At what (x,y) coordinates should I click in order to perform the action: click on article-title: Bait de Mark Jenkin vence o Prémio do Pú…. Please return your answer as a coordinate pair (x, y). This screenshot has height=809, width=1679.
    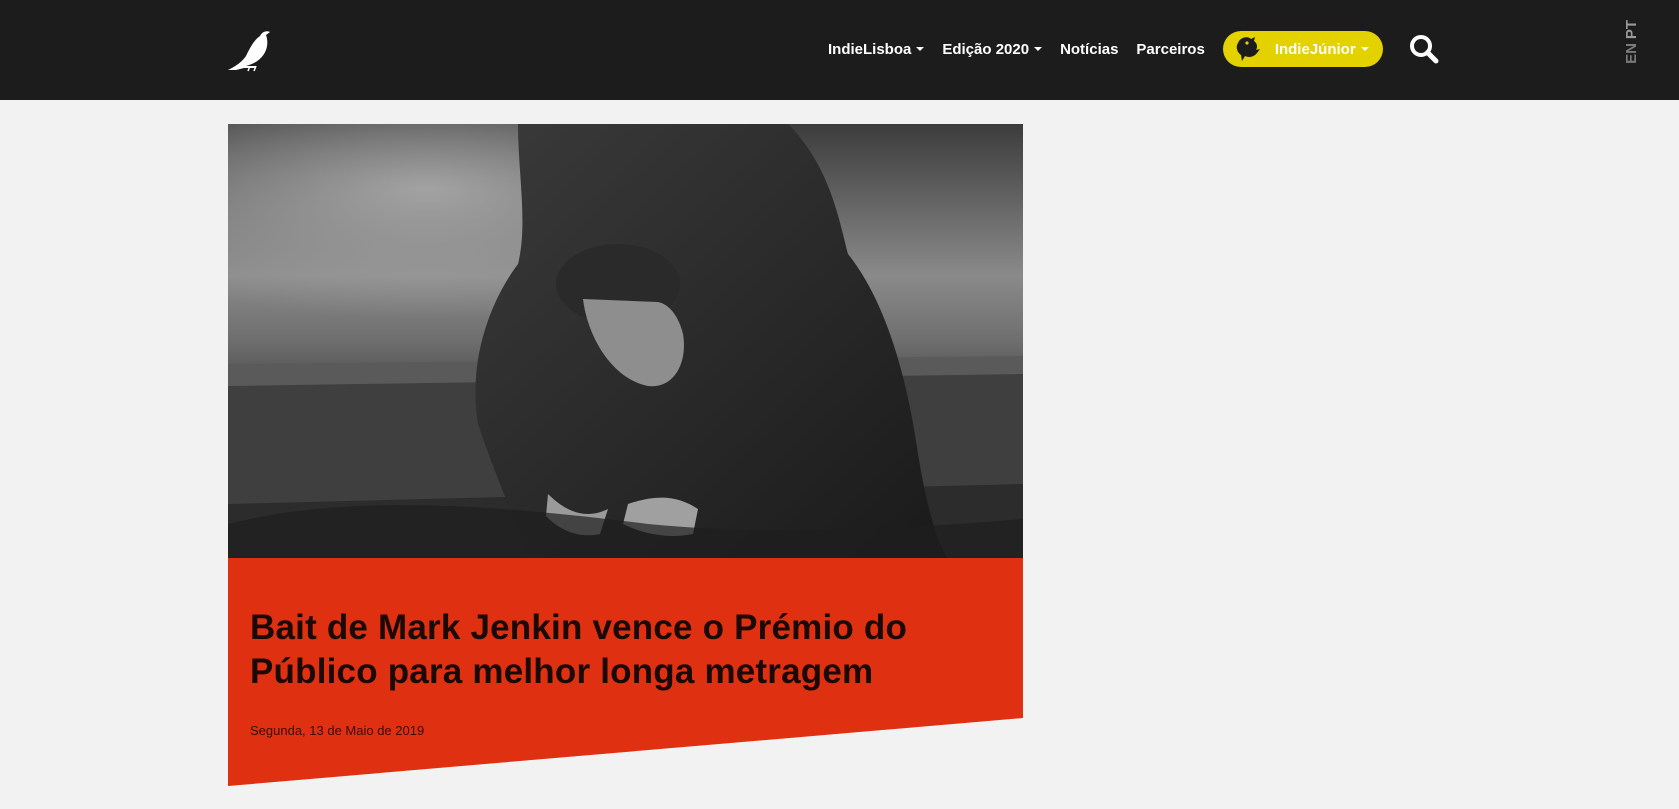
    Looking at the image, I should click on (630, 650).